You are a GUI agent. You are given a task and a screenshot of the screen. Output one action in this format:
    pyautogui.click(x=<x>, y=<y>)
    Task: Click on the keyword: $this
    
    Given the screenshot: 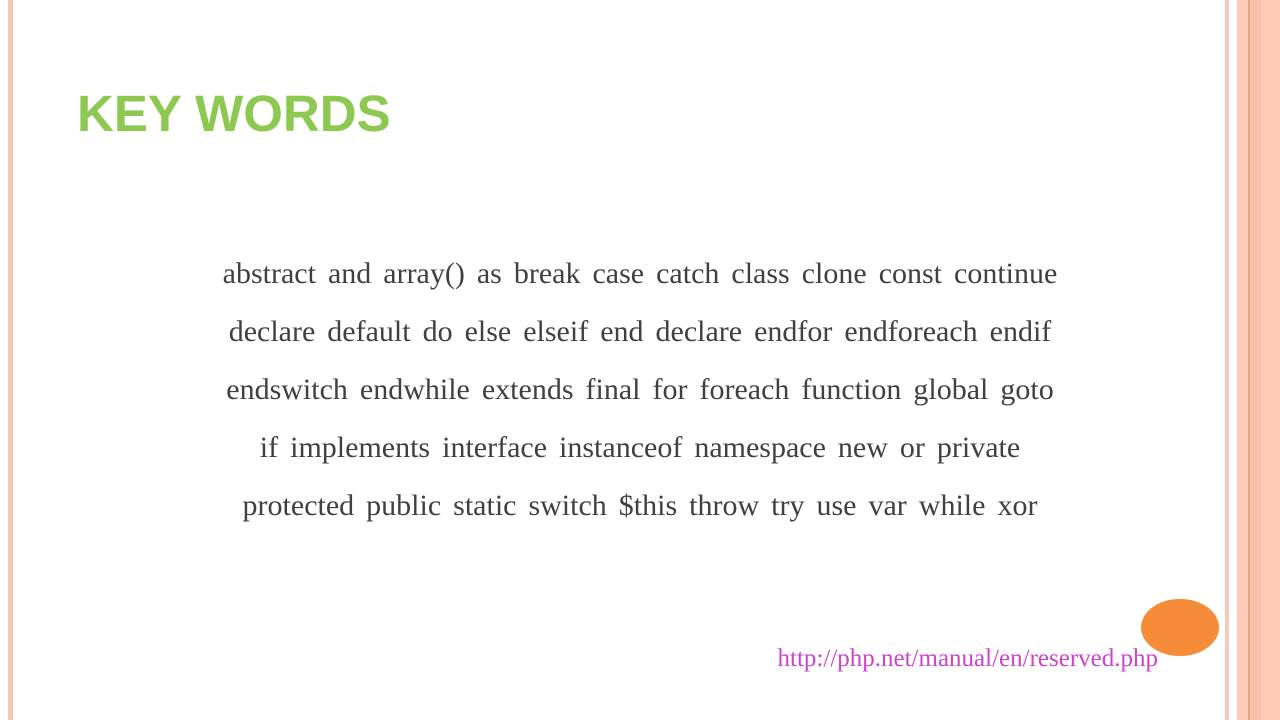 What is the action you would take?
    pyautogui.click(x=648, y=505)
    